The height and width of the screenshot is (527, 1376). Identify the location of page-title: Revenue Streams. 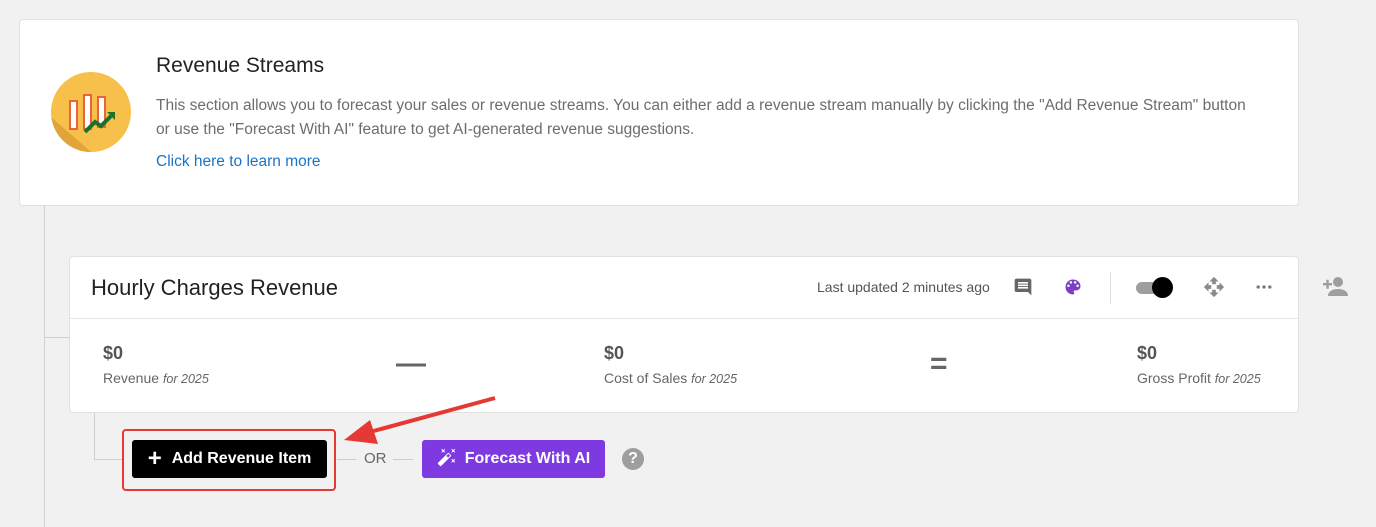
(240, 65).